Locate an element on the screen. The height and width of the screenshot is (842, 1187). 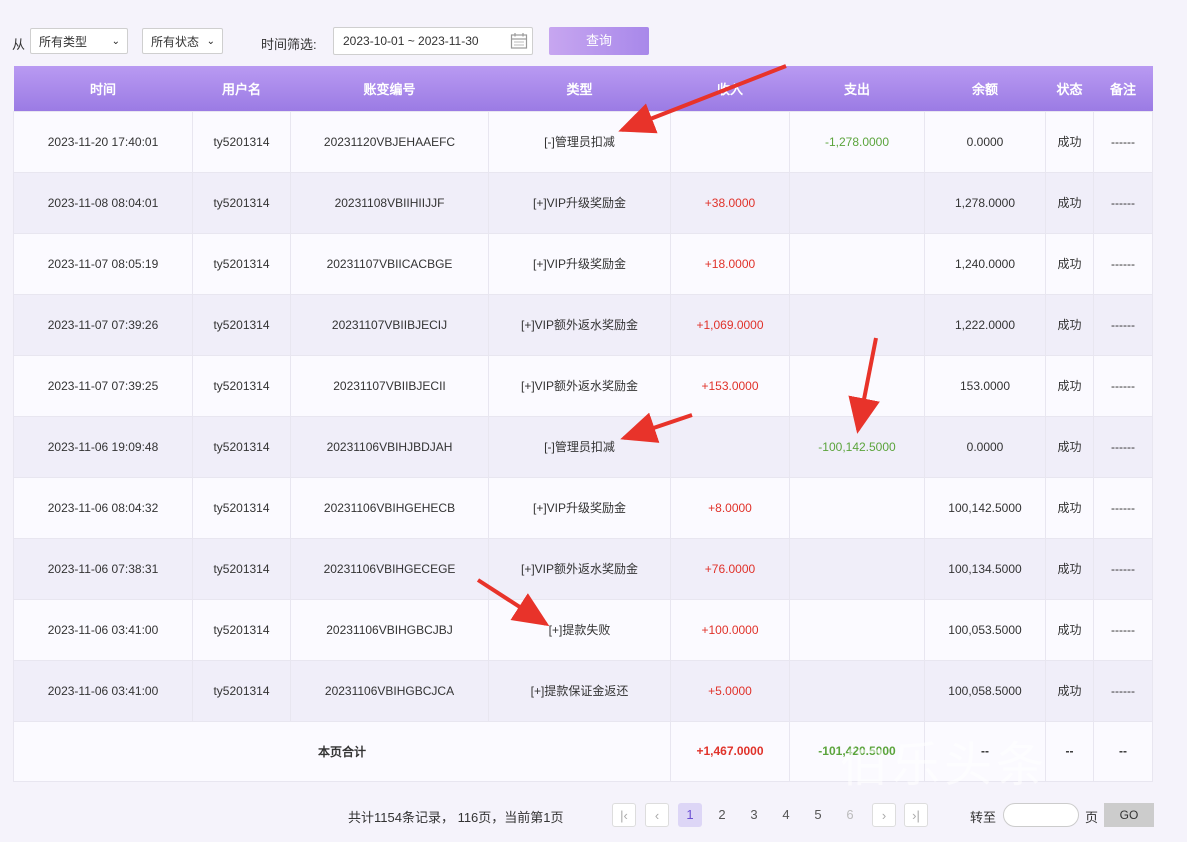
type-select: 所有类型 ⌄ is located at coordinates (79, 41).